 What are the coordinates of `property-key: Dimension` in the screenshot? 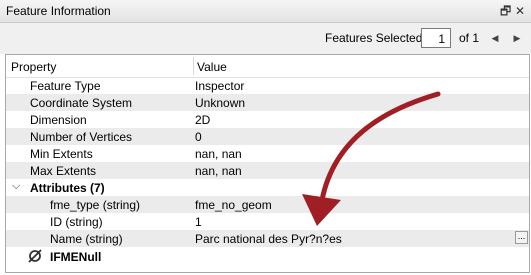 It's located at (58, 120).